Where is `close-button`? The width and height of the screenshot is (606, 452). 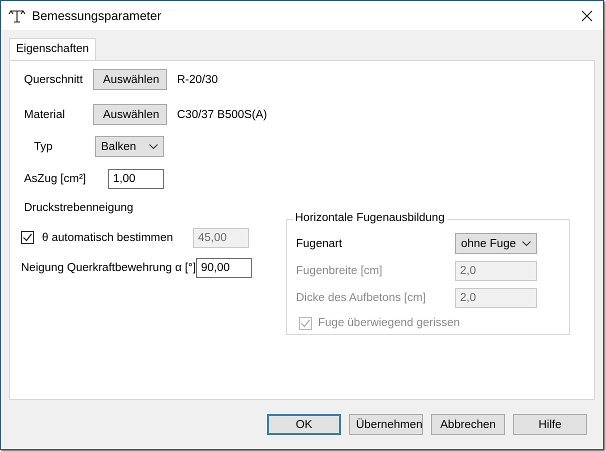
close-button is located at coordinates (587, 16).